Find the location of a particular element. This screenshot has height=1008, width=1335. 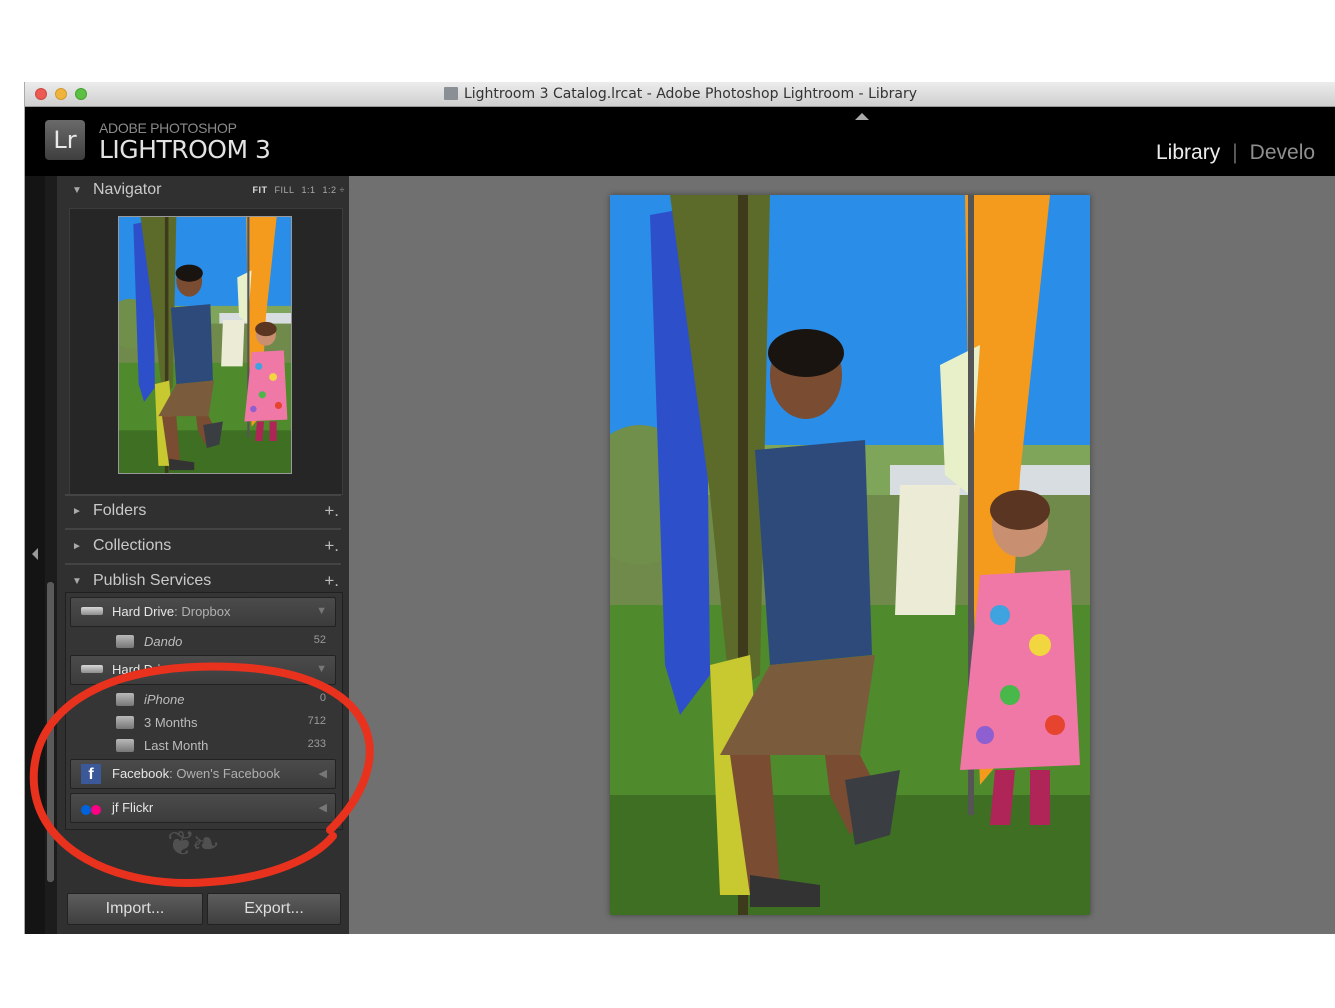

collections-label: Collections is located at coordinates (132, 545).